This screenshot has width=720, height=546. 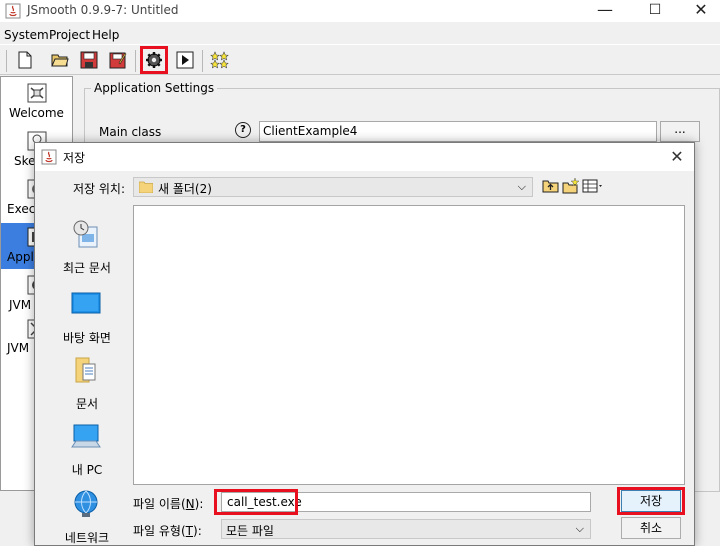 I want to click on save-location-value: 새 폴더(2), so click(x=185, y=189).